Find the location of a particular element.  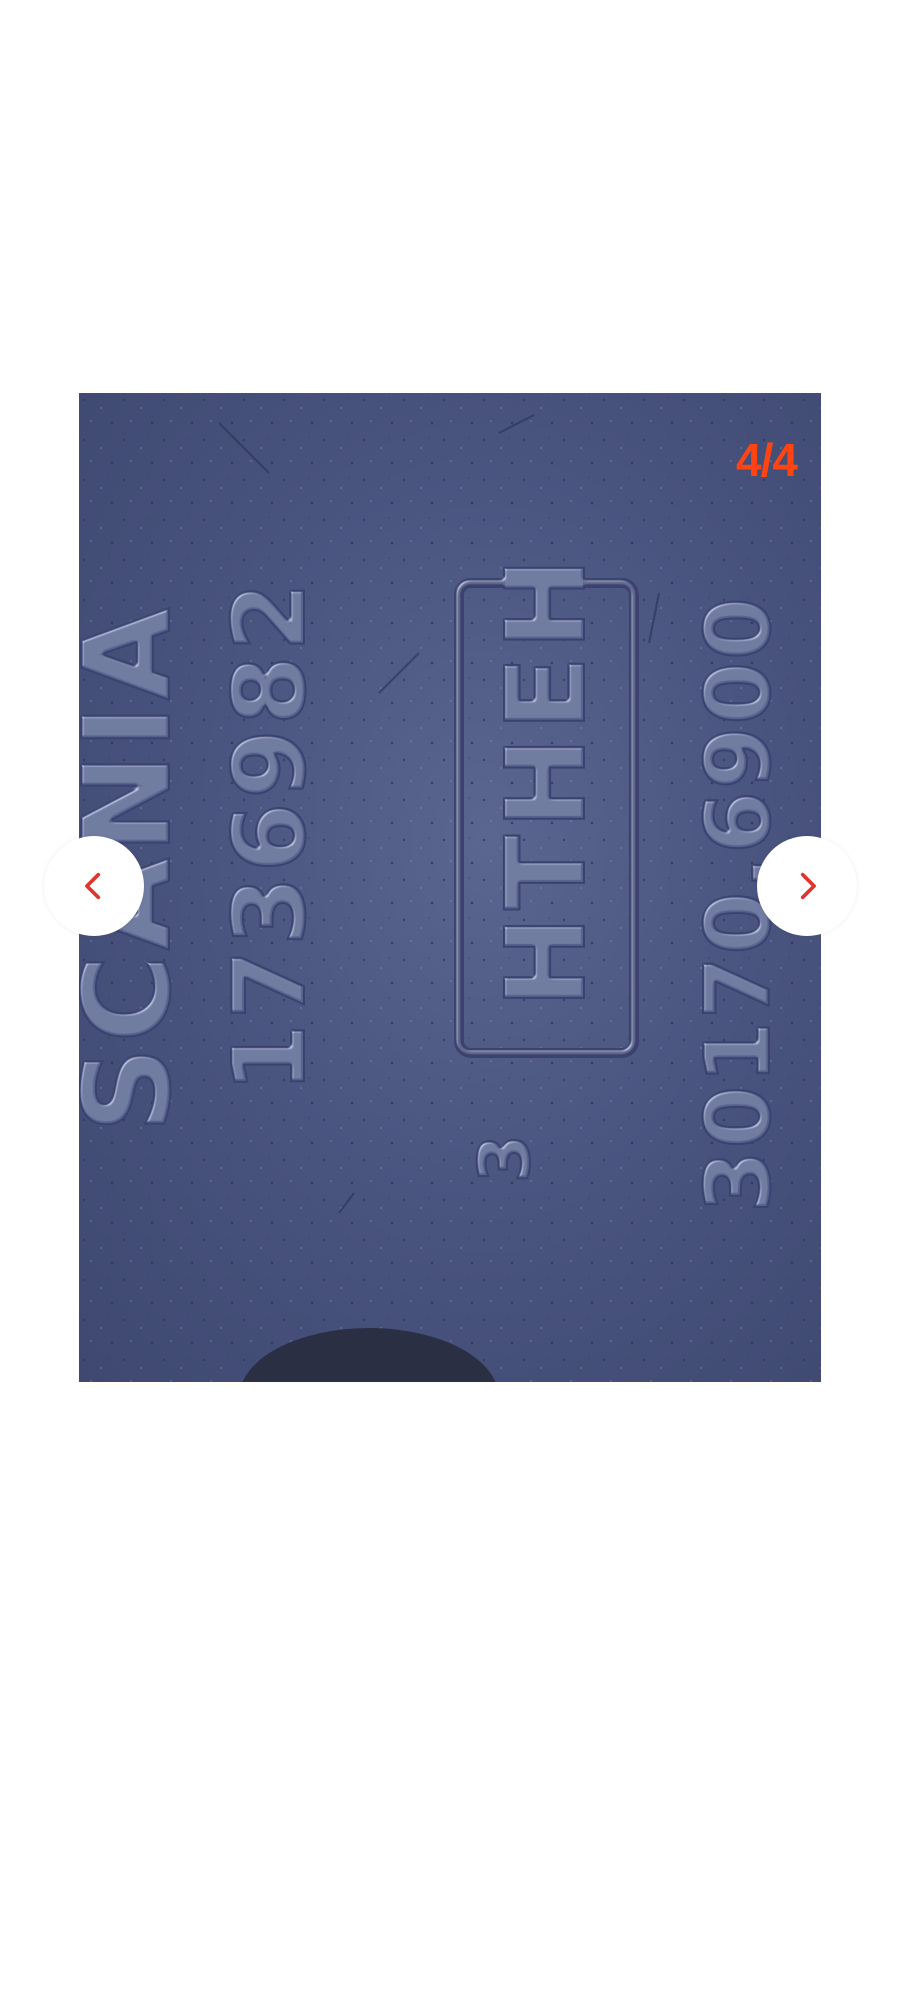

previous-image-button is located at coordinates (94, 886).